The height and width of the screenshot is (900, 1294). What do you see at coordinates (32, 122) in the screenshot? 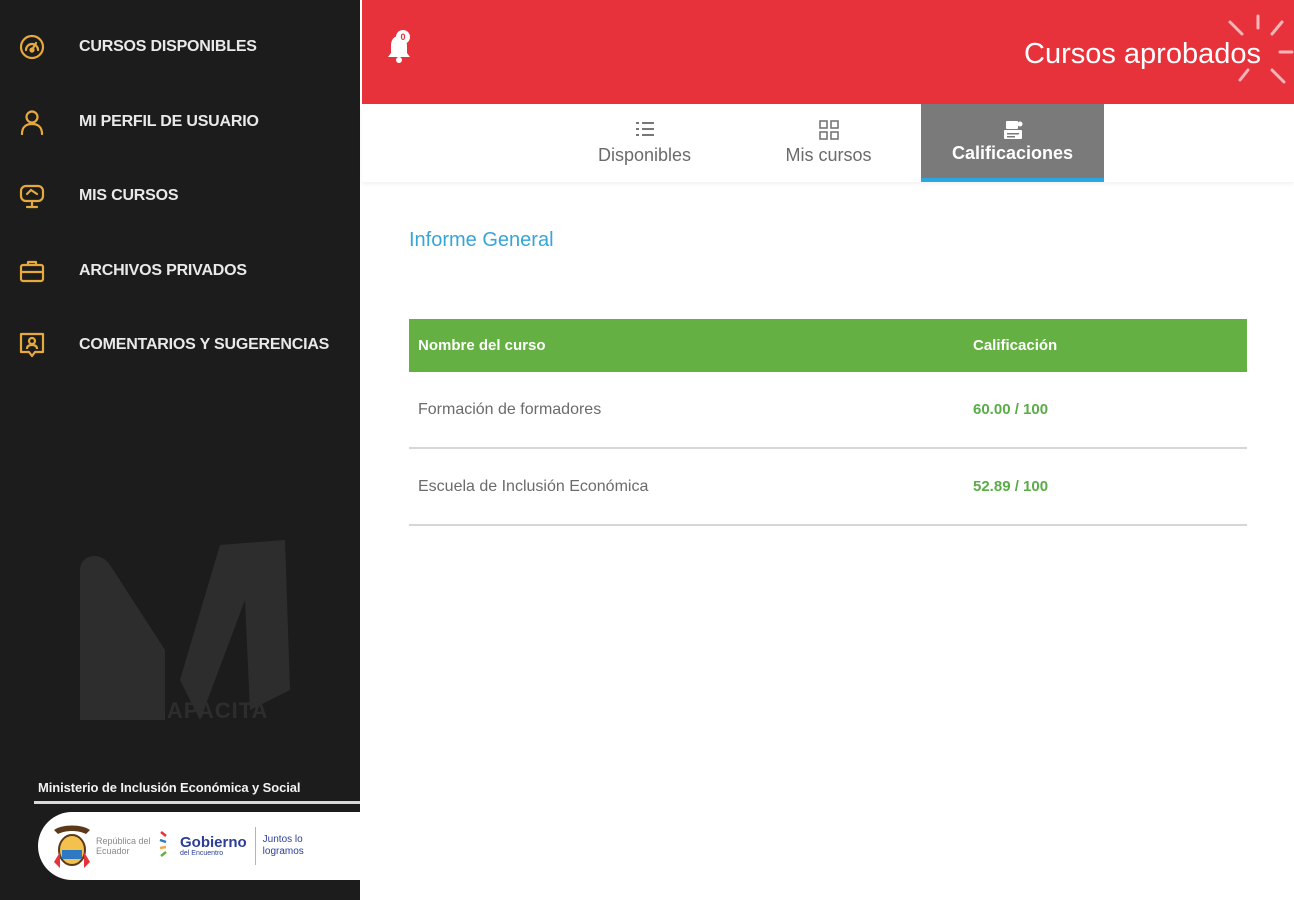
I see `user-icon` at bounding box center [32, 122].